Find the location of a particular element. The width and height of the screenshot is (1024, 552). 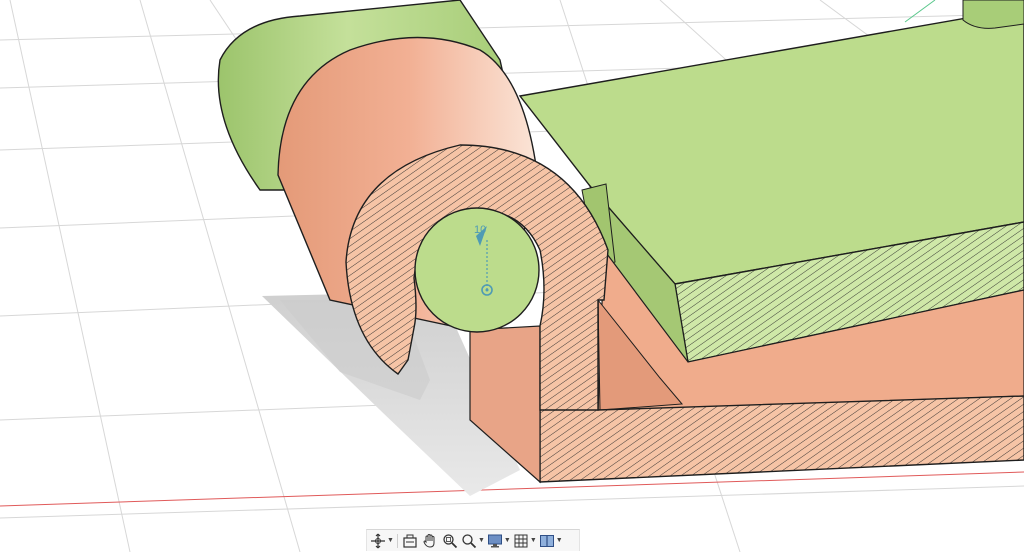

zoom-window-button is located at coordinates (450, 541).